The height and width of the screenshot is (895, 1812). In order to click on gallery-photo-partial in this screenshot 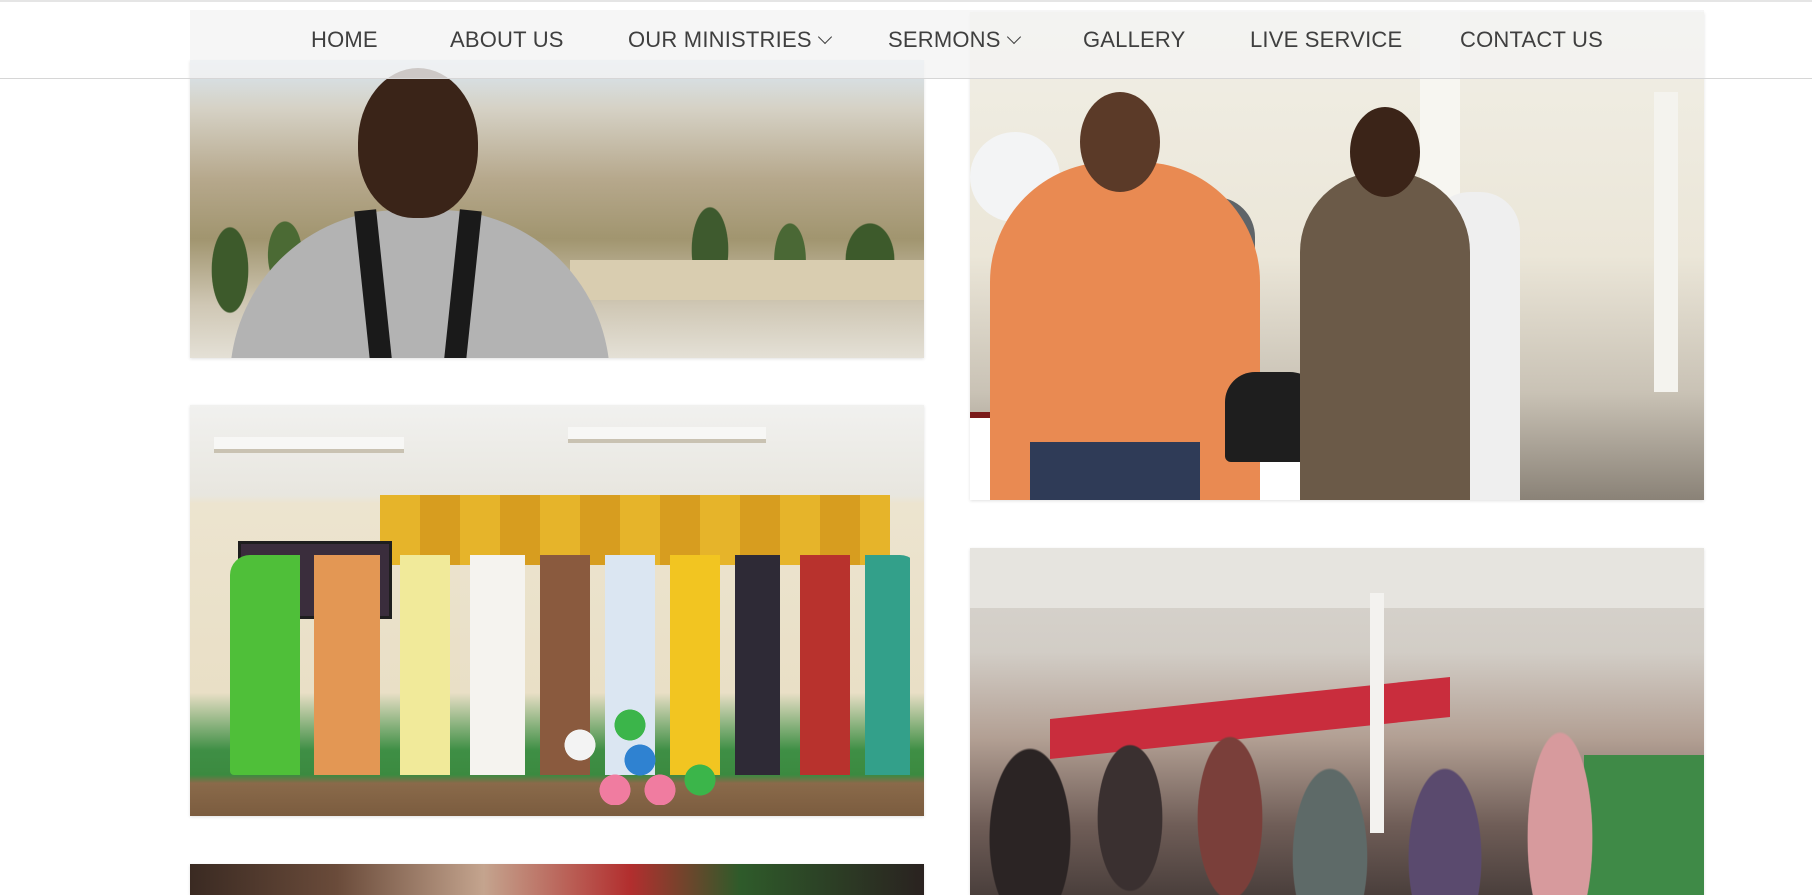, I will do `click(557, 879)`.